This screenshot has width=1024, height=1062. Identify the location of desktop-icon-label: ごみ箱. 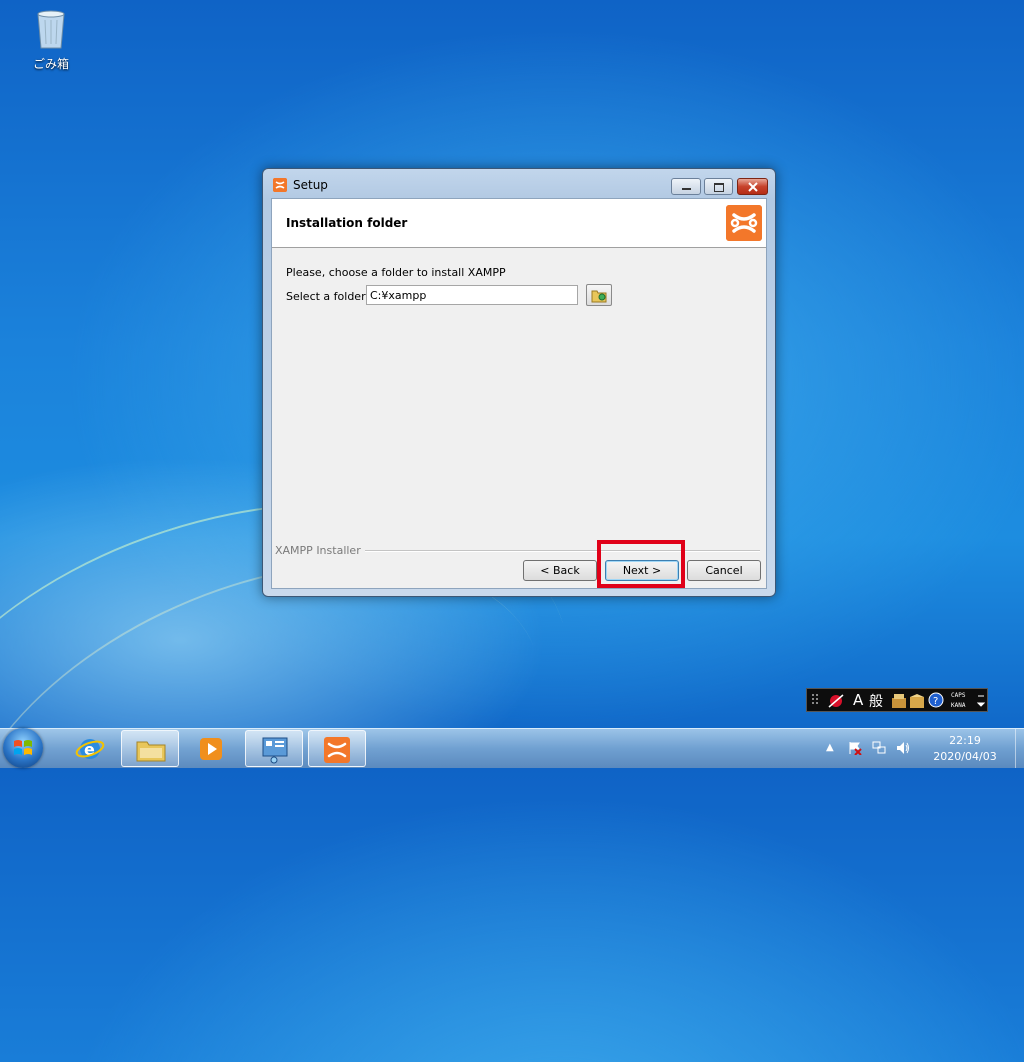
(50, 64).